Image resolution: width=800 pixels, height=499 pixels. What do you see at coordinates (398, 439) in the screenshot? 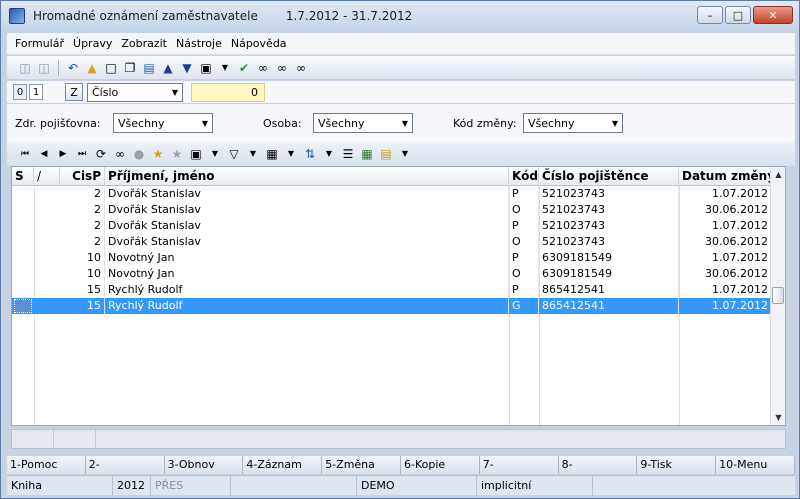
I see `summary-row` at bounding box center [398, 439].